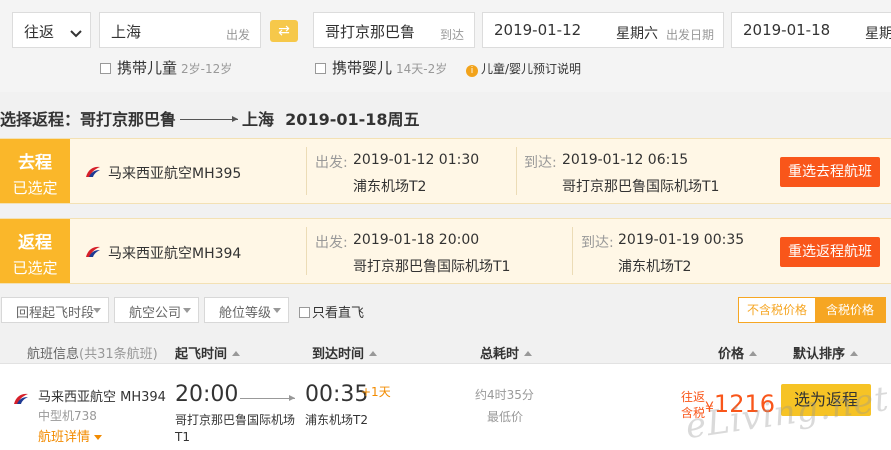 This screenshot has width=891, height=450. Describe the element at coordinates (235, 420) in the screenshot. I see `depart-airport: 哥打京那巴鲁国际机场` at that location.